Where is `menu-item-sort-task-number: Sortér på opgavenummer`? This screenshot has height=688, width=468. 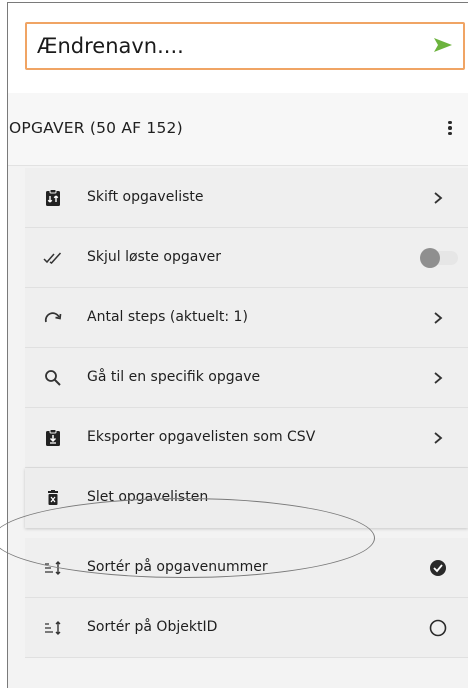
menu-item-sort-task-number: Sortér på opgavenummer is located at coordinates (246, 568).